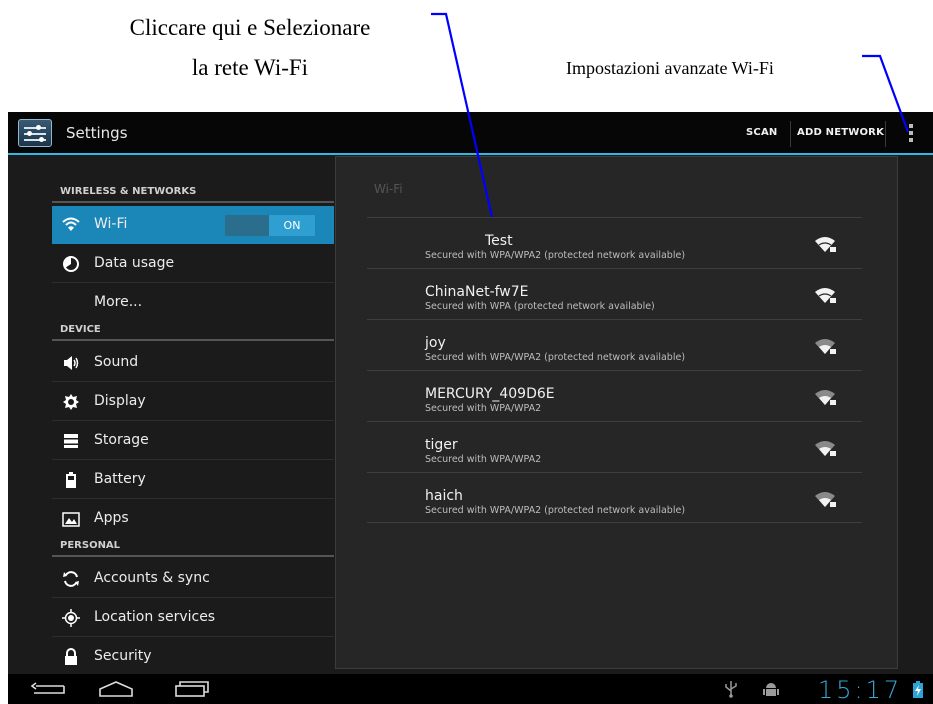 The image size is (933, 704). I want to click on annotation-line-2: la rete Wi-Fi, so click(250, 67).